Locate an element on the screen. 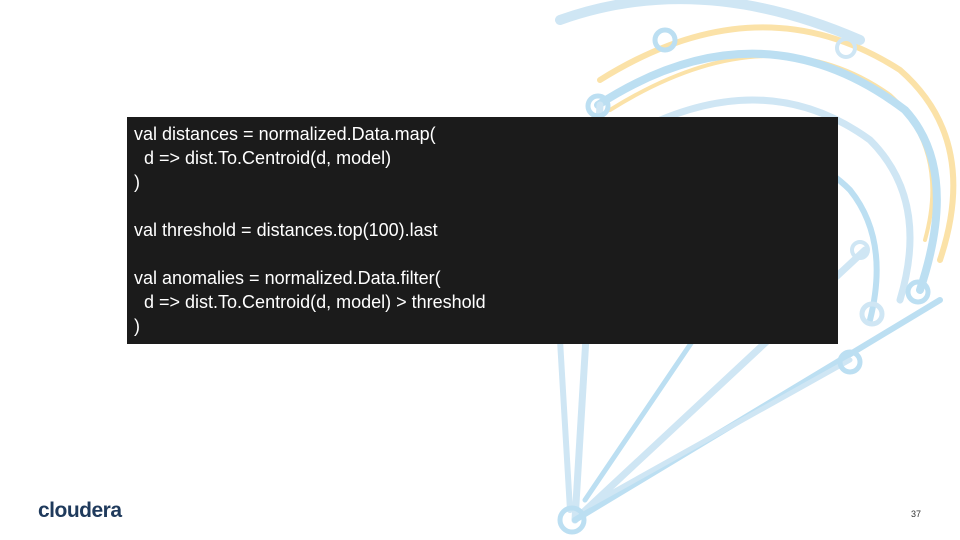 Image resolution: width=960 pixels, height=540 pixels. page-number: 37 is located at coordinates (915, 514).